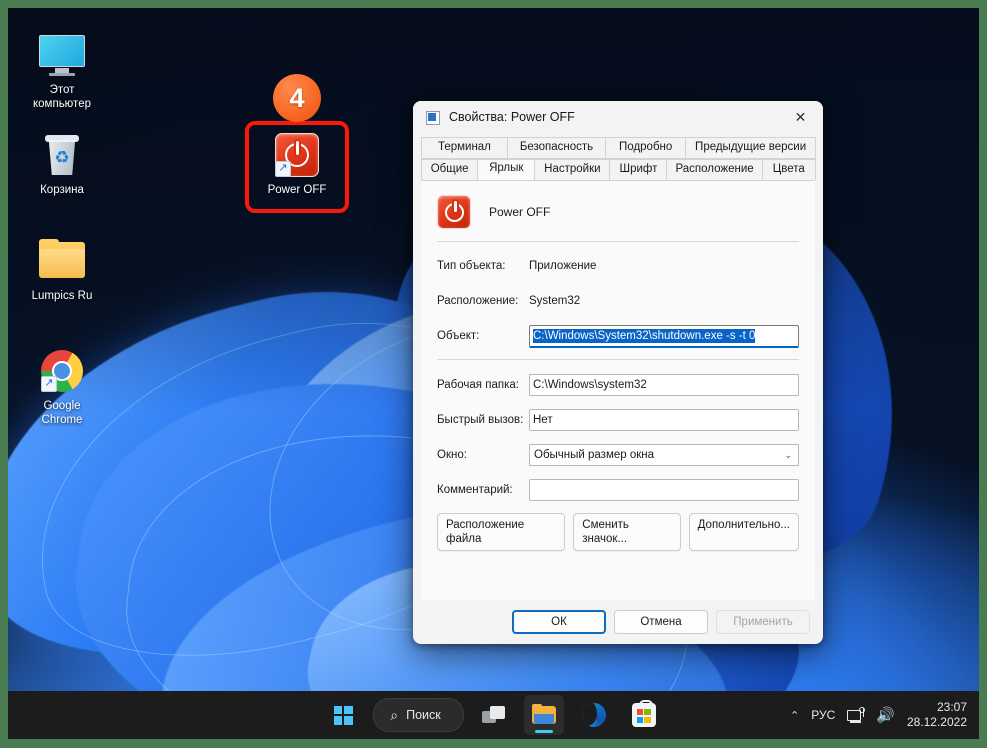 The height and width of the screenshot is (748, 987). Describe the element at coordinates (394, 714) in the screenshot. I see `search-icon: ⌕` at that location.